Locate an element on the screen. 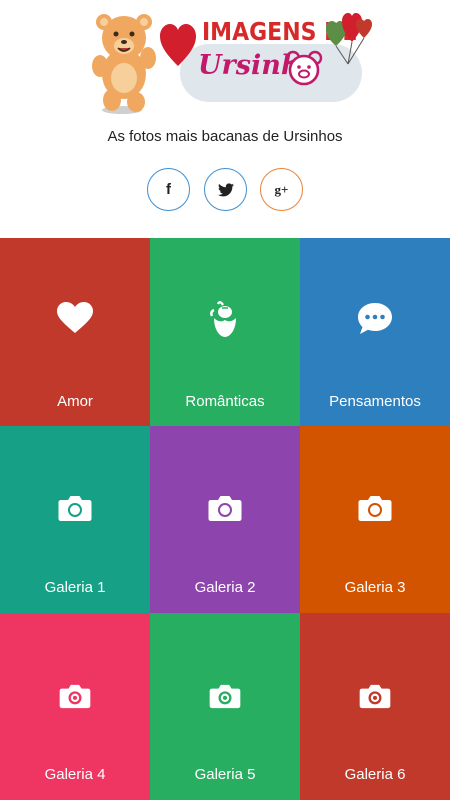  tile-label: Românticas is located at coordinates (225, 401).